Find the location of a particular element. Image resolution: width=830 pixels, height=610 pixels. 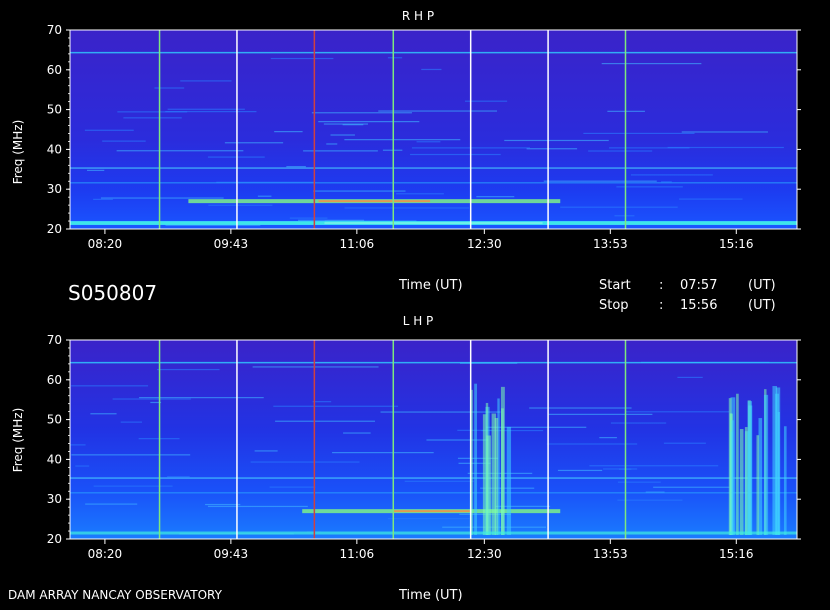

lhp-x-tick-label: 15:16 is located at coordinates (736, 554).